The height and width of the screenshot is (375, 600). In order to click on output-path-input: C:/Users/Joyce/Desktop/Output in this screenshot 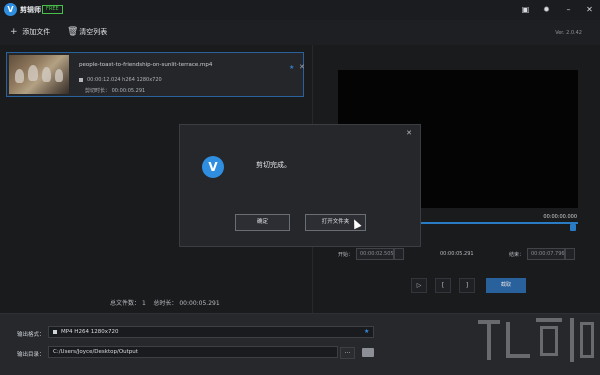, I will do `click(193, 352)`.